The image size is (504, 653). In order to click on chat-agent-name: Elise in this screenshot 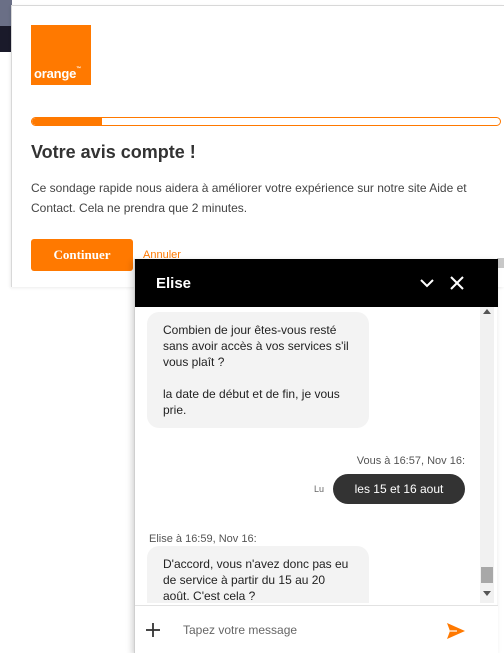, I will do `click(174, 283)`.